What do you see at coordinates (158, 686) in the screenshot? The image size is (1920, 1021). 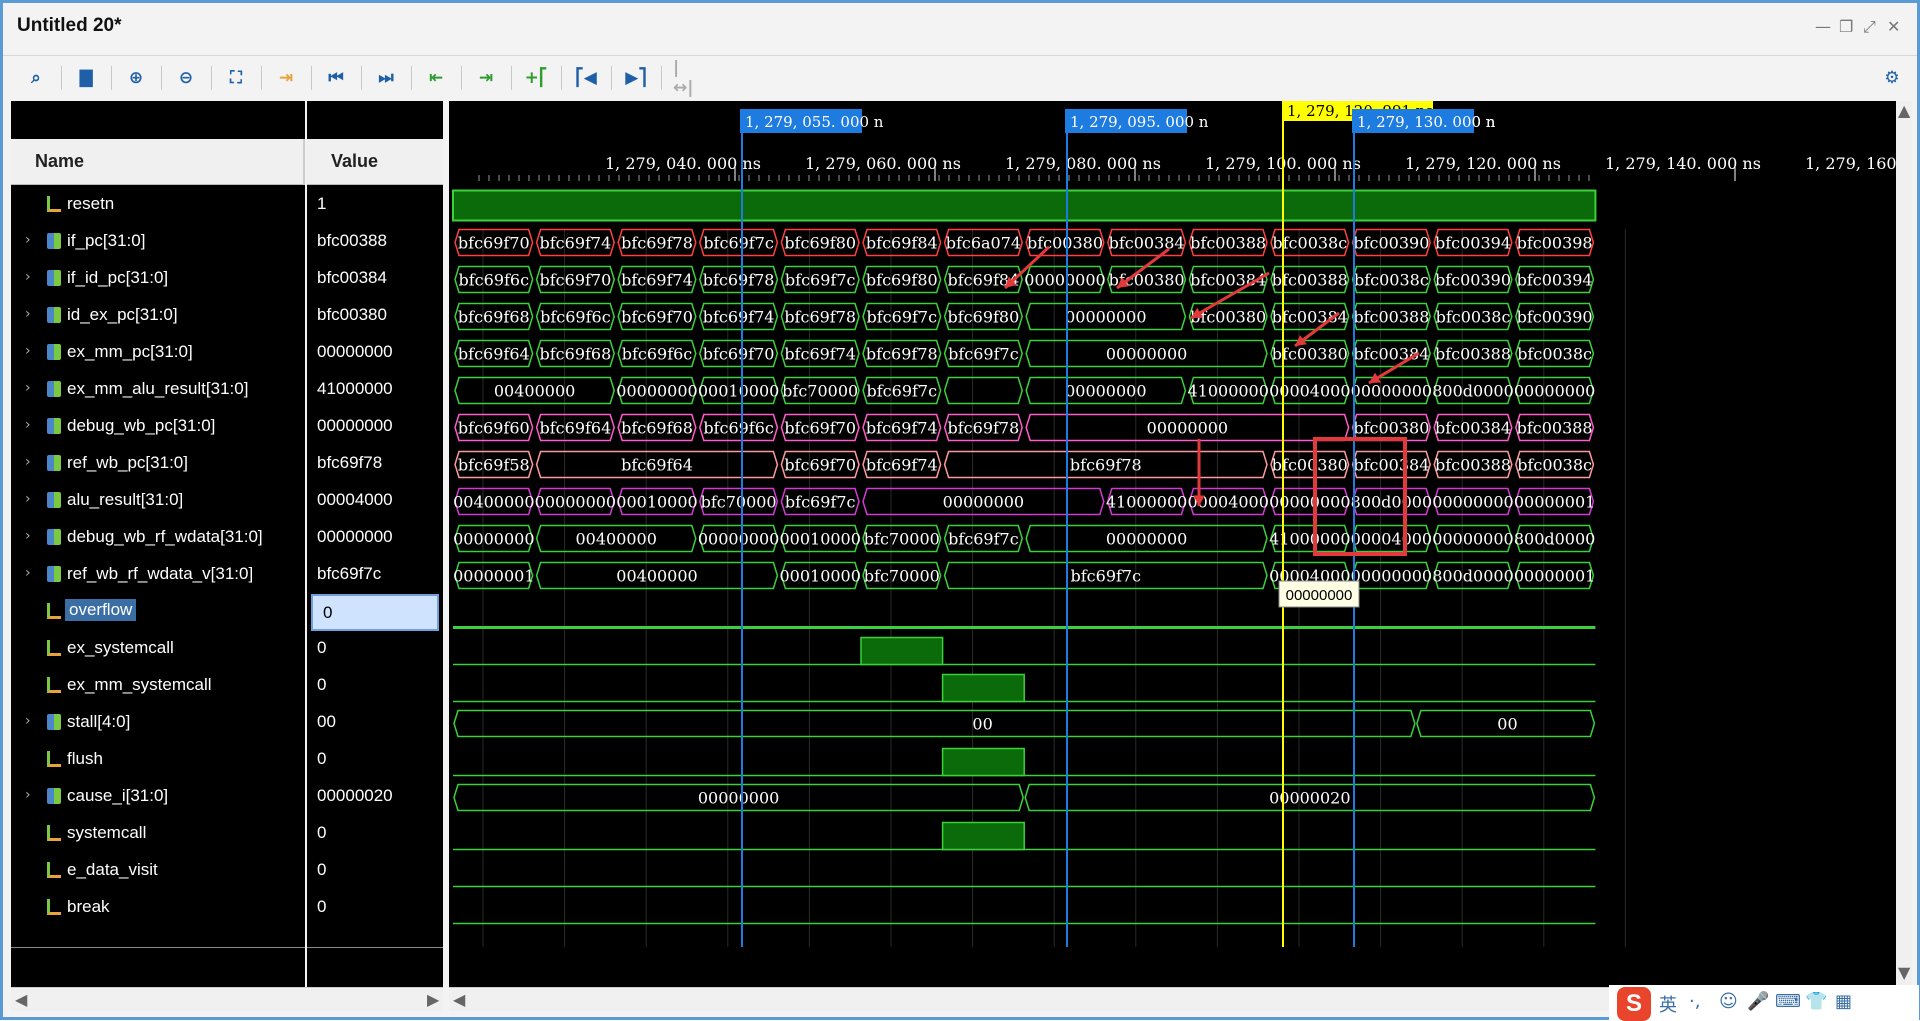 I see `signal-row: ex_mm_systemcall` at bounding box center [158, 686].